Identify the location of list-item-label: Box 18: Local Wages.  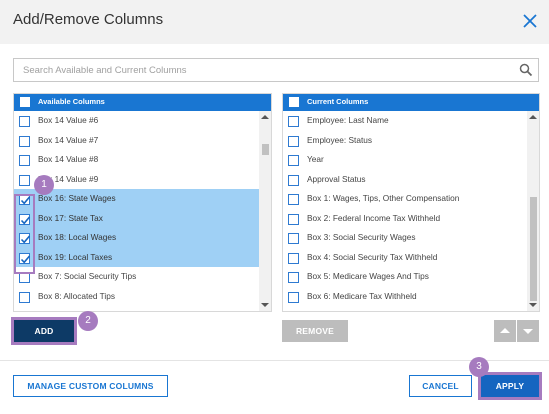
(77, 237).